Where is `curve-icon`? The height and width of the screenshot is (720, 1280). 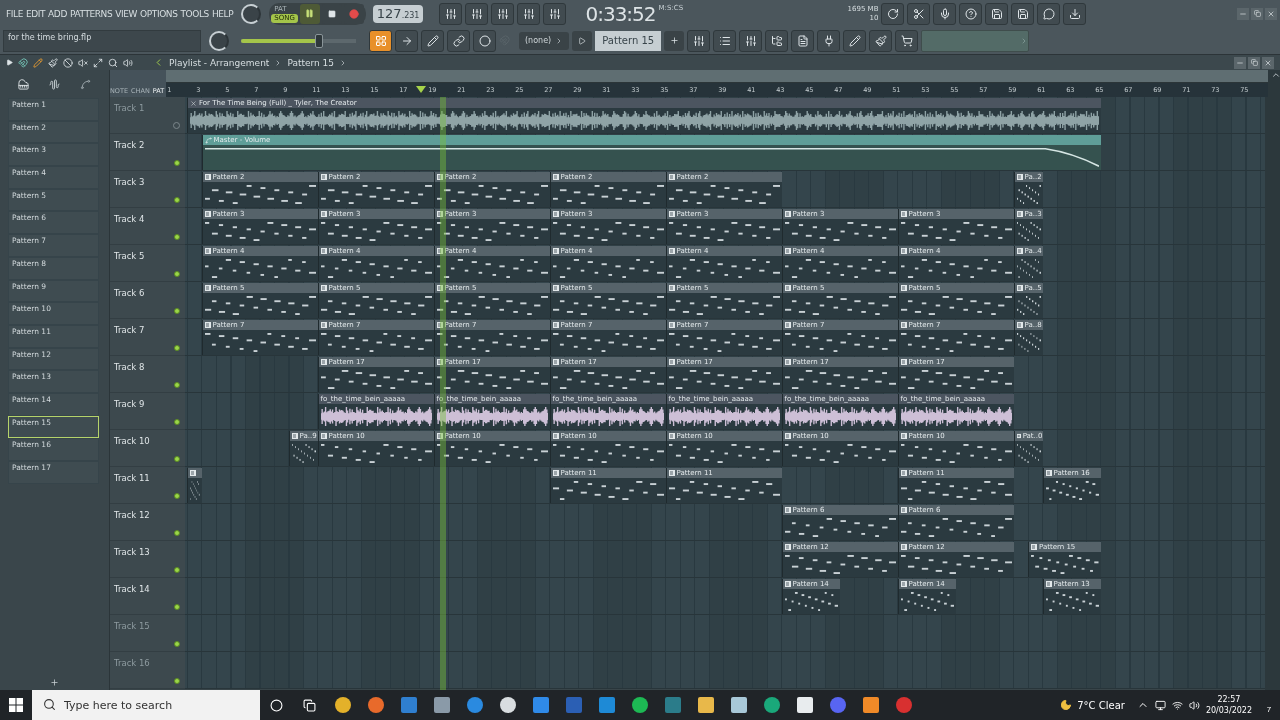 curve-icon is located at coordinates (85, 84).